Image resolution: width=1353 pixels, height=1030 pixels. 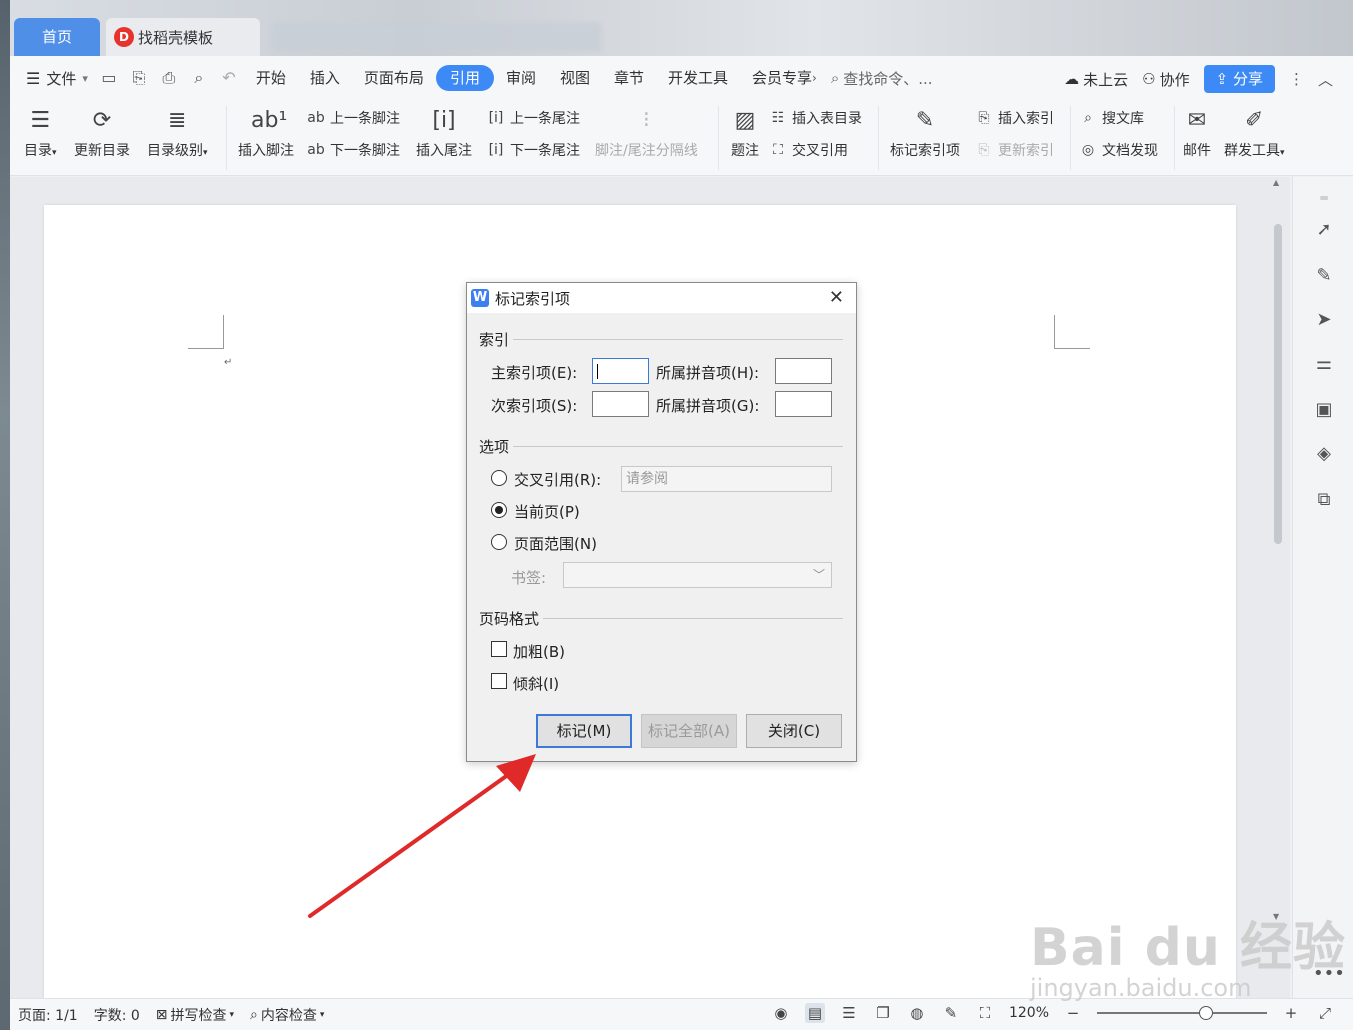 I want to click on cross-ref-radio-label: 交叉引用(R):, so click(x=557, y=479).